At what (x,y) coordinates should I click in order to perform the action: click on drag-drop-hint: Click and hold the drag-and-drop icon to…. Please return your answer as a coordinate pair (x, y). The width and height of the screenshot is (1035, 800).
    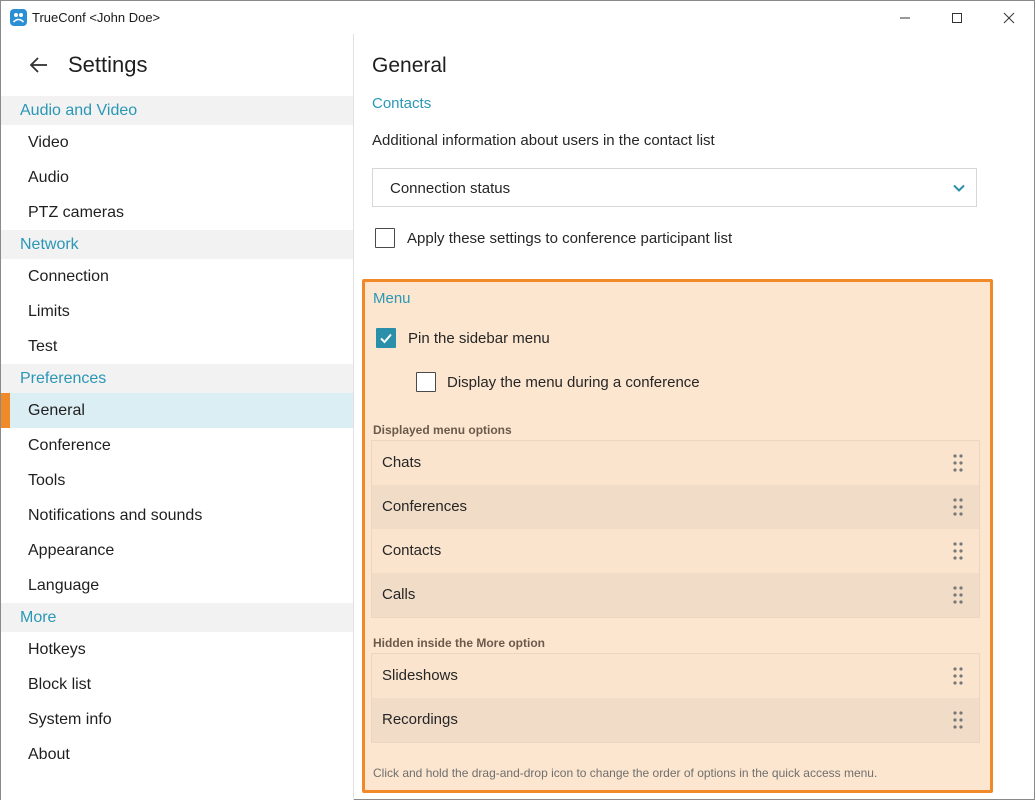
    Looking at the image, I should click on (625, 773).